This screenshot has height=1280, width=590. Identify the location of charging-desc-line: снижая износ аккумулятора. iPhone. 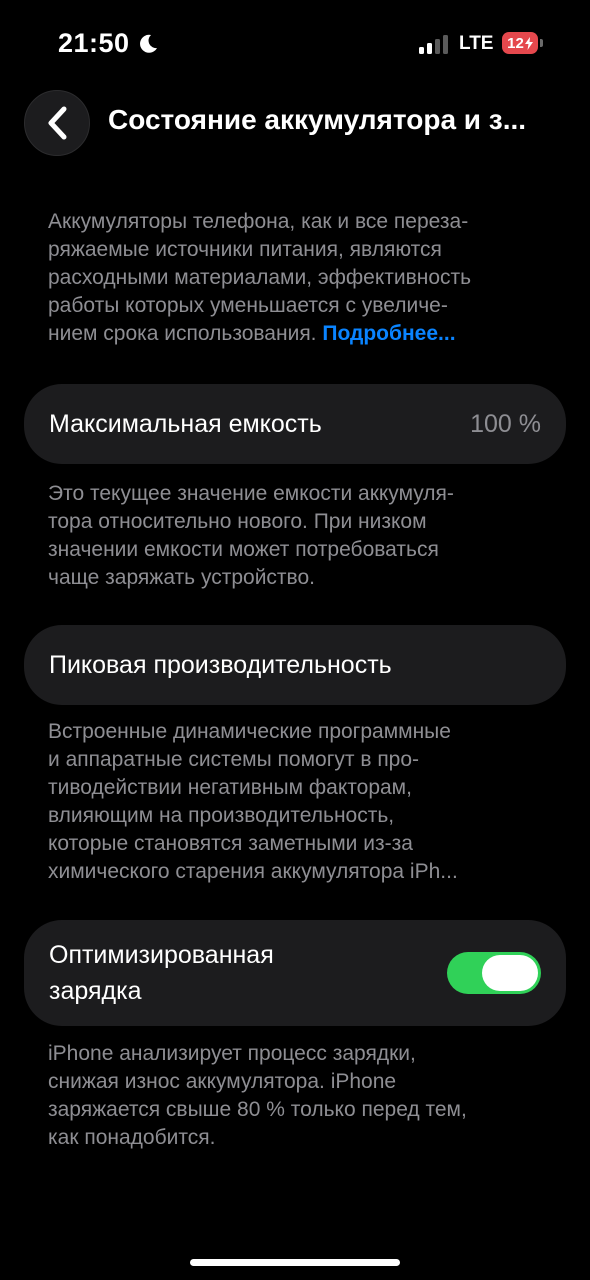
(222, 1081).